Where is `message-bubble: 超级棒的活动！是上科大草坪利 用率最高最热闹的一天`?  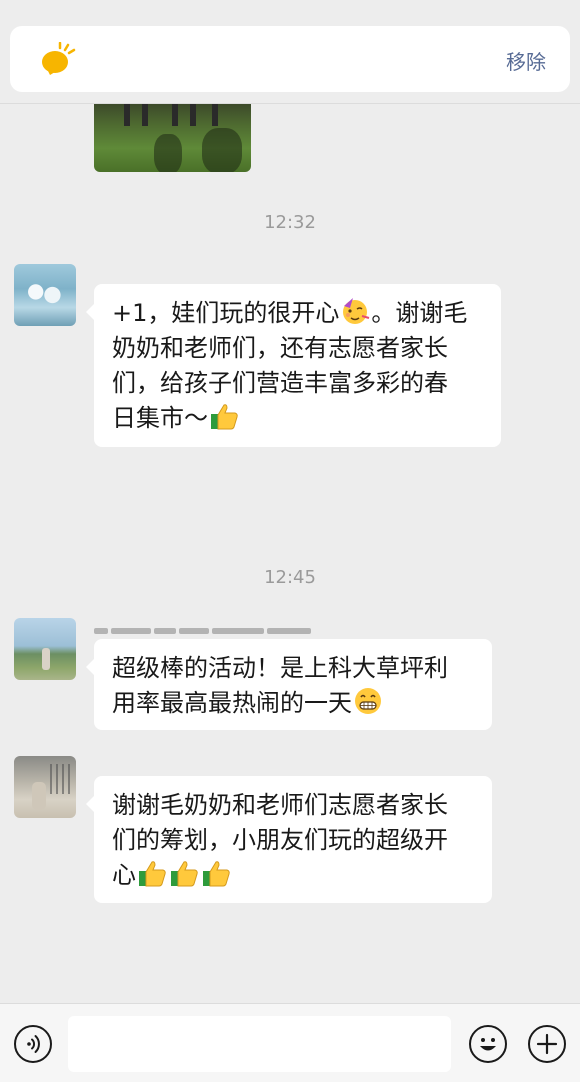
message-bubble: 超级棒的活动！是上科大草坪利 用率最高最热闹的一天 is located at coordinates (289, 684).